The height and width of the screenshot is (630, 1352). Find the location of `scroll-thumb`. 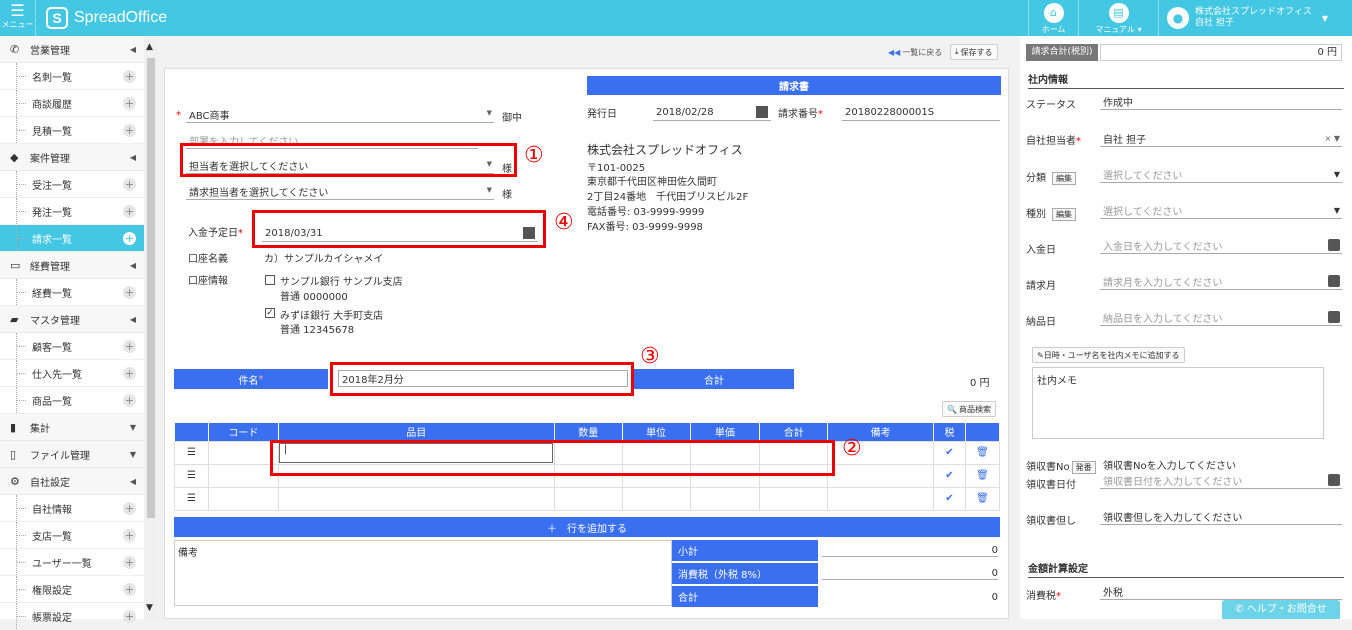

scroll-thumb is located at coordinates (151, 288).